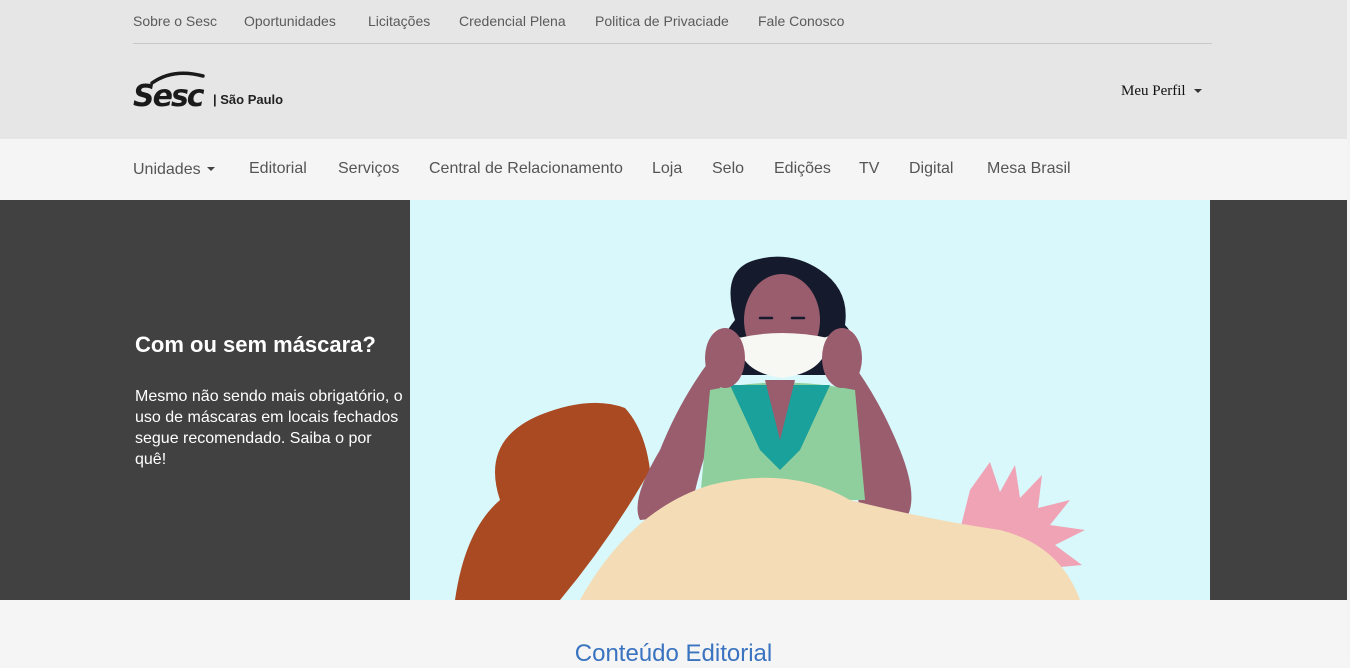 The width and height of the screenshot is (1350, 668). I want to click on section-title: Conteúdo Editorial, so click(673, 653).